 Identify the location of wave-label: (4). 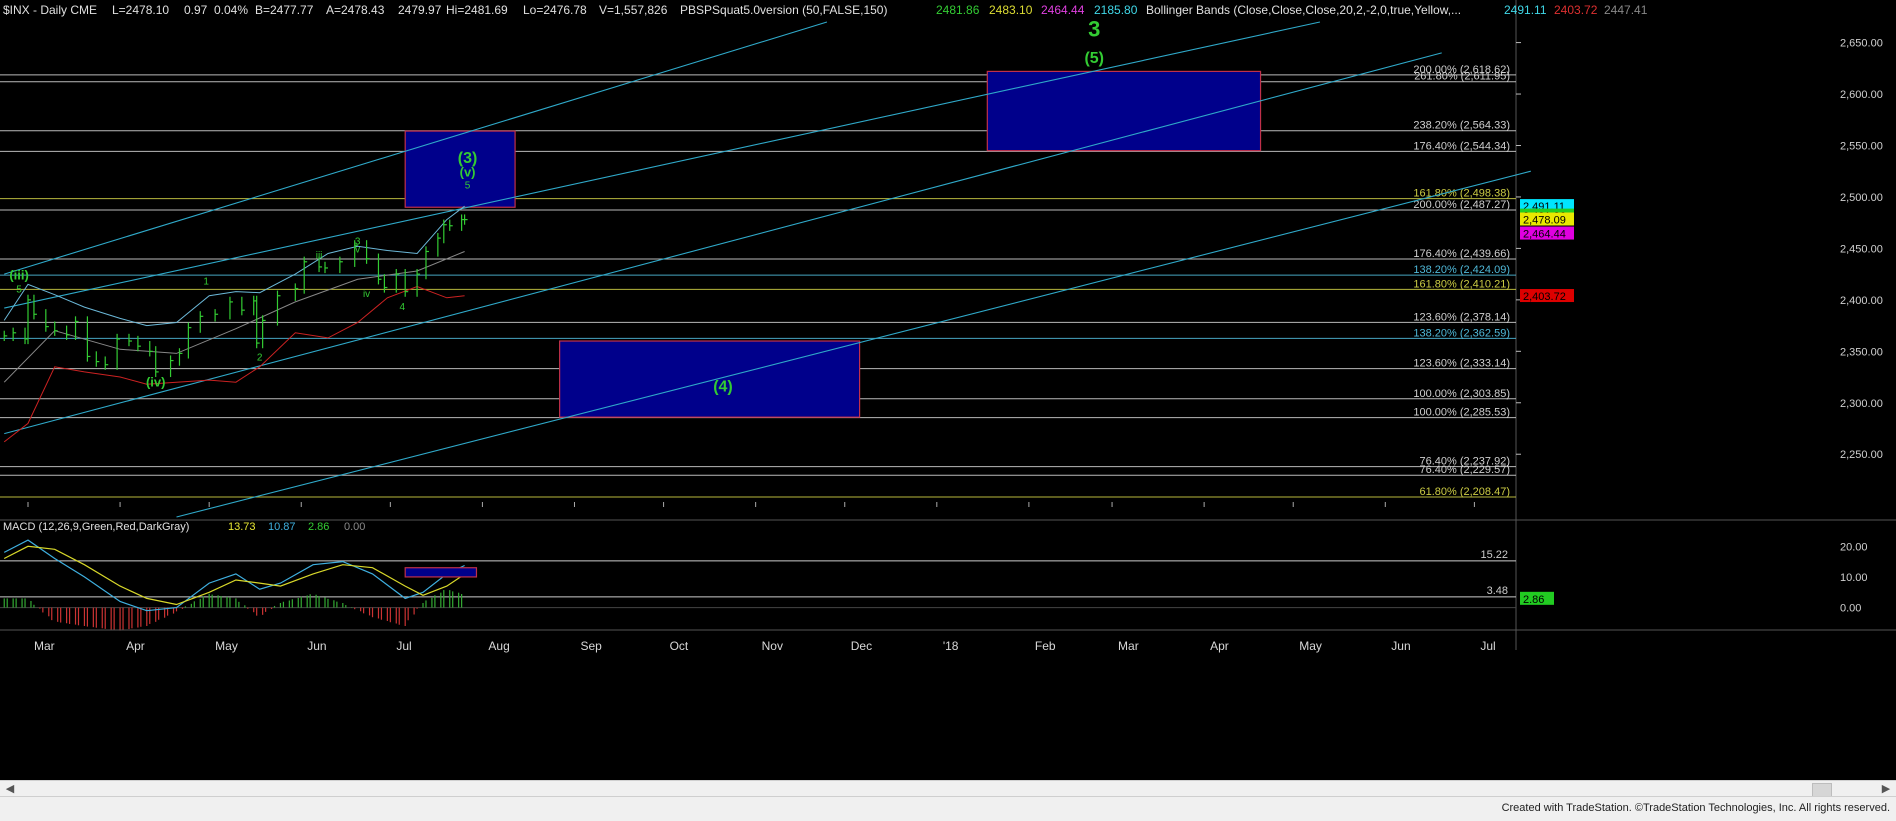
(723, 386).